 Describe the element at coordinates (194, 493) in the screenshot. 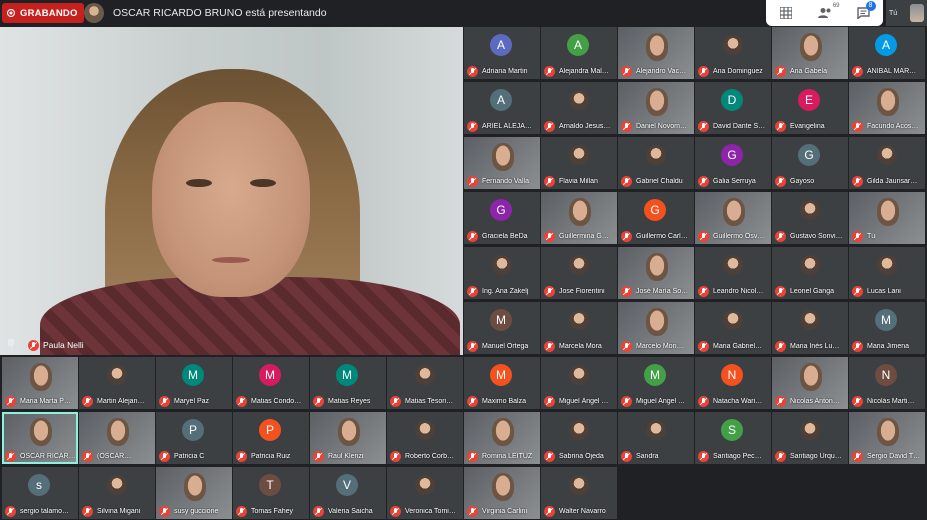

I see `participant-tile: susy guccione` at that location.